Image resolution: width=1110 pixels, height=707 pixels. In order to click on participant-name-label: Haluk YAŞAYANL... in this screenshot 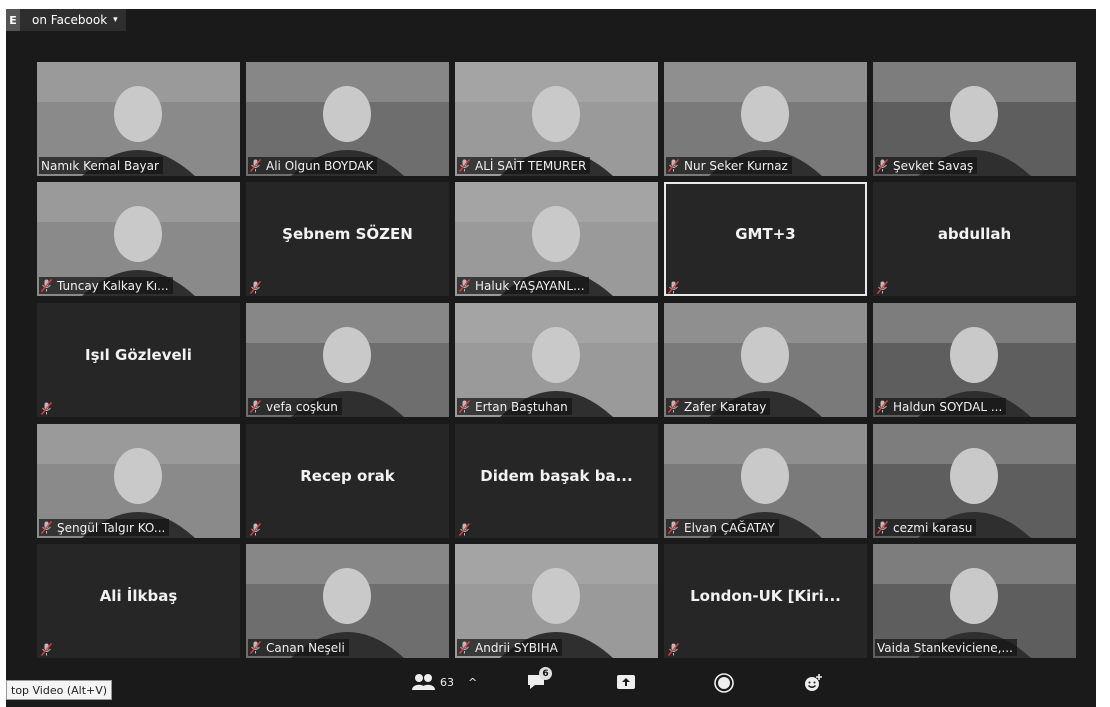, I will do `click(523, 285)`.